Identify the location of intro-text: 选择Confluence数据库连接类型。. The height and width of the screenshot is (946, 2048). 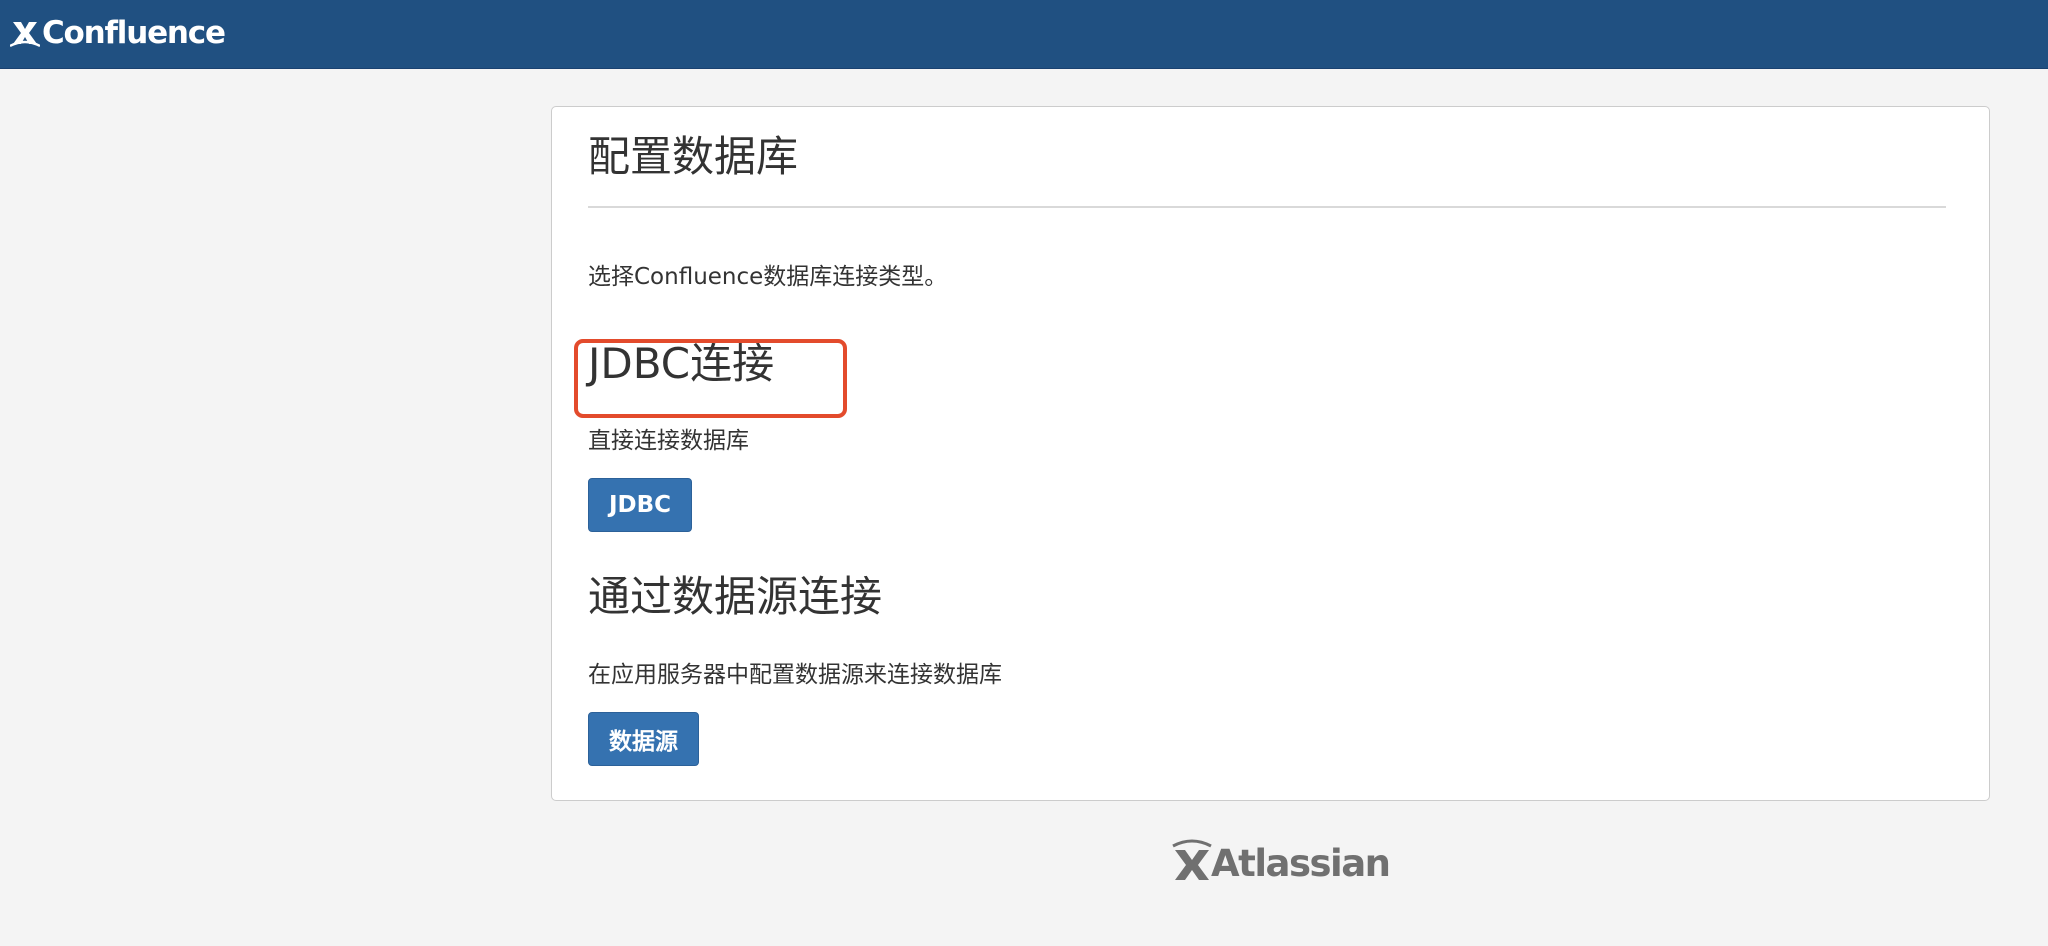
(768, 277).